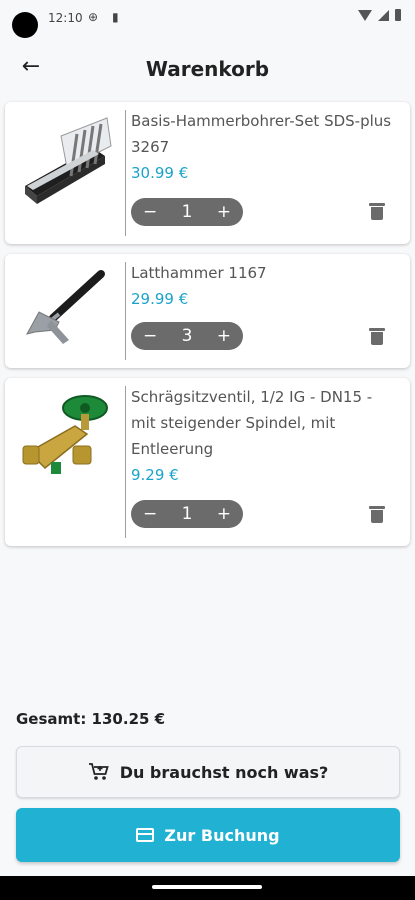  Describe the element at coordinates (160, 173) in the screenshot. I see `product-price: 30.99 €` at that location.